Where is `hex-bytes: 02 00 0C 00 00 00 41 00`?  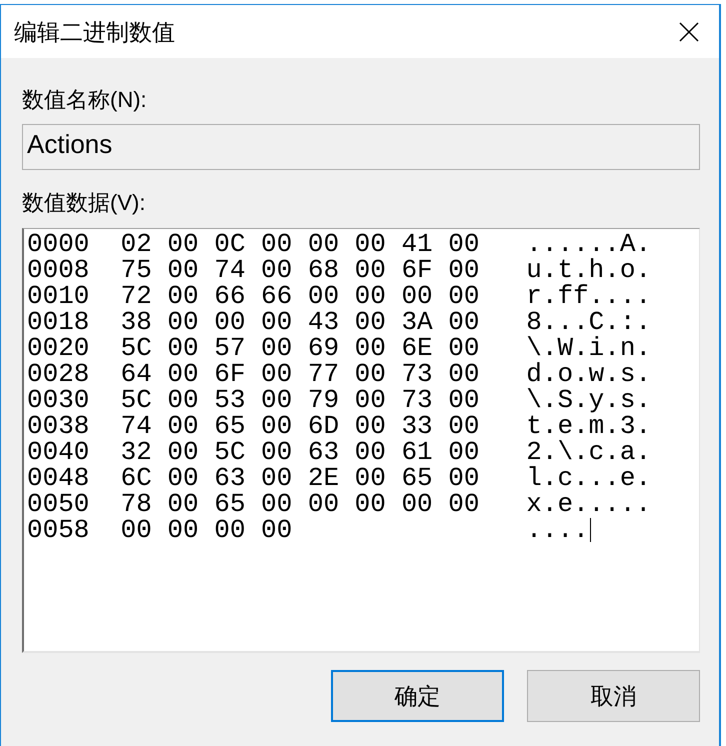
hex-bytes: 02 00 0C 00 00 00 41 00 is located at coordinates (300, 244).